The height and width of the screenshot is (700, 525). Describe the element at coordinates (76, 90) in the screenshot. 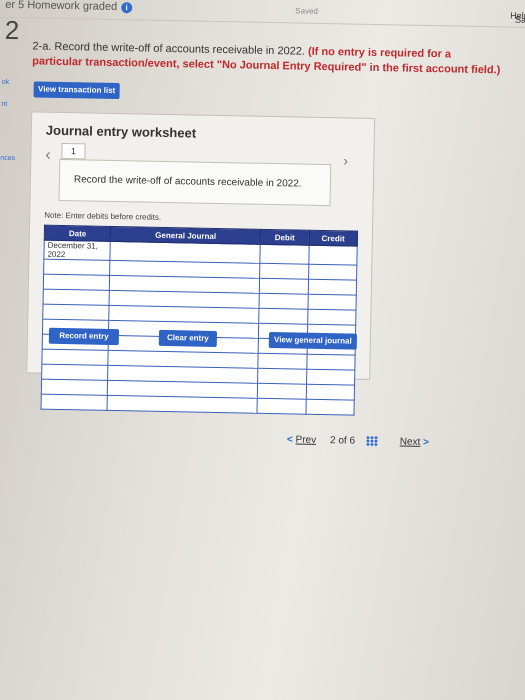

I see `view-transaction-list-button: View transaction list` at that location.